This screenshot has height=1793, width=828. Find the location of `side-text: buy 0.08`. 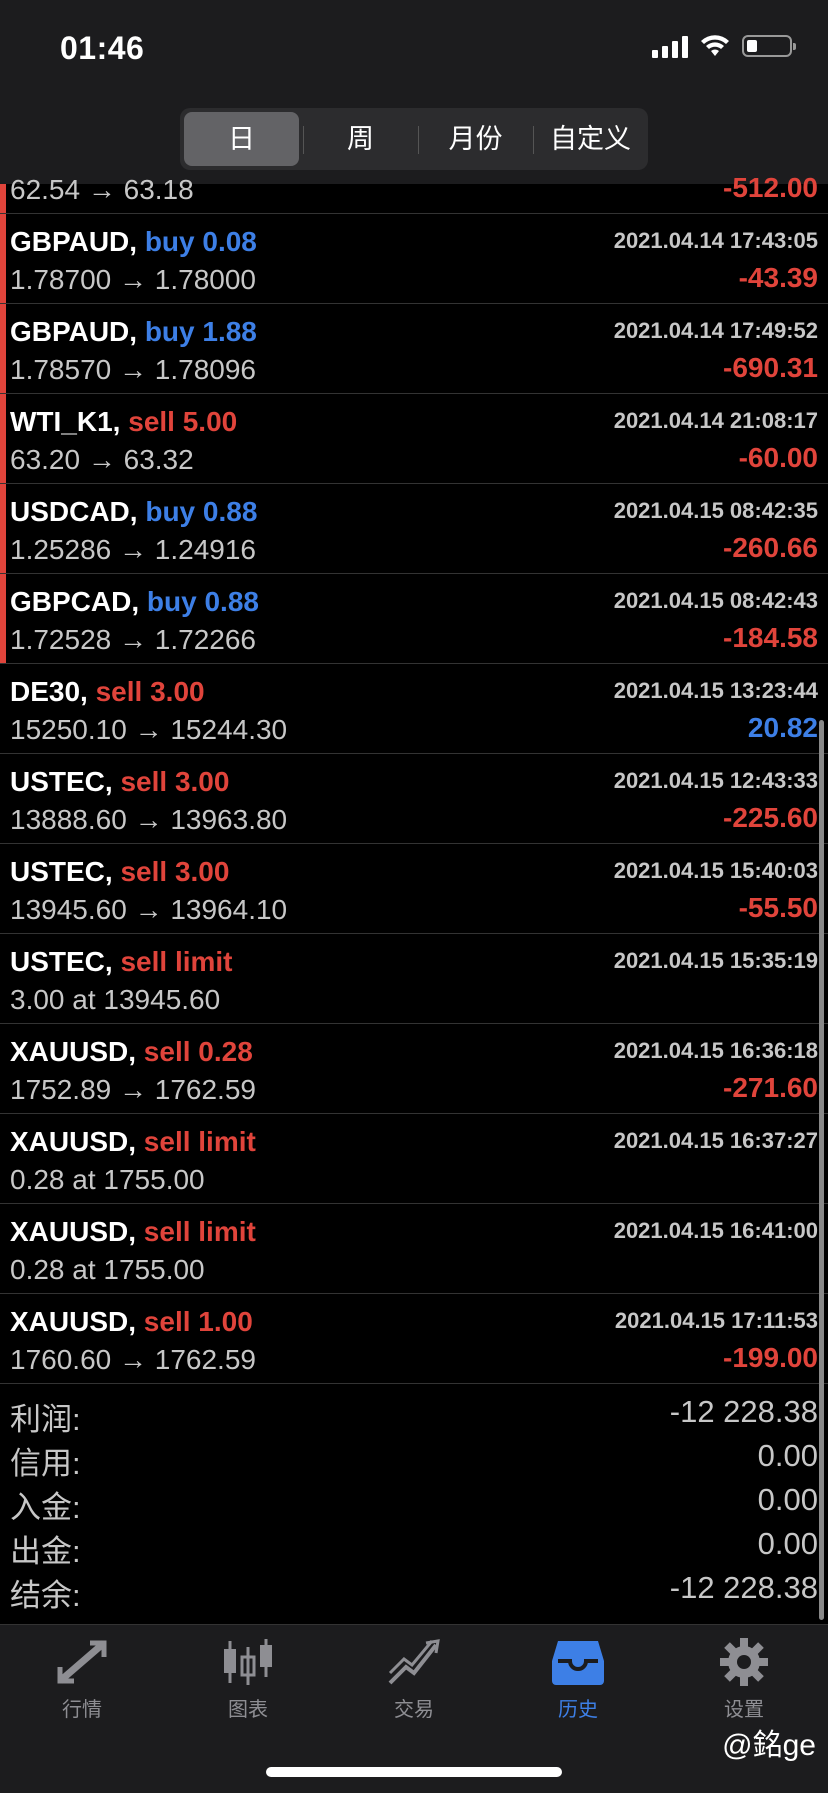

side-text: buy 0.08 is located at coordinates (200, 241).